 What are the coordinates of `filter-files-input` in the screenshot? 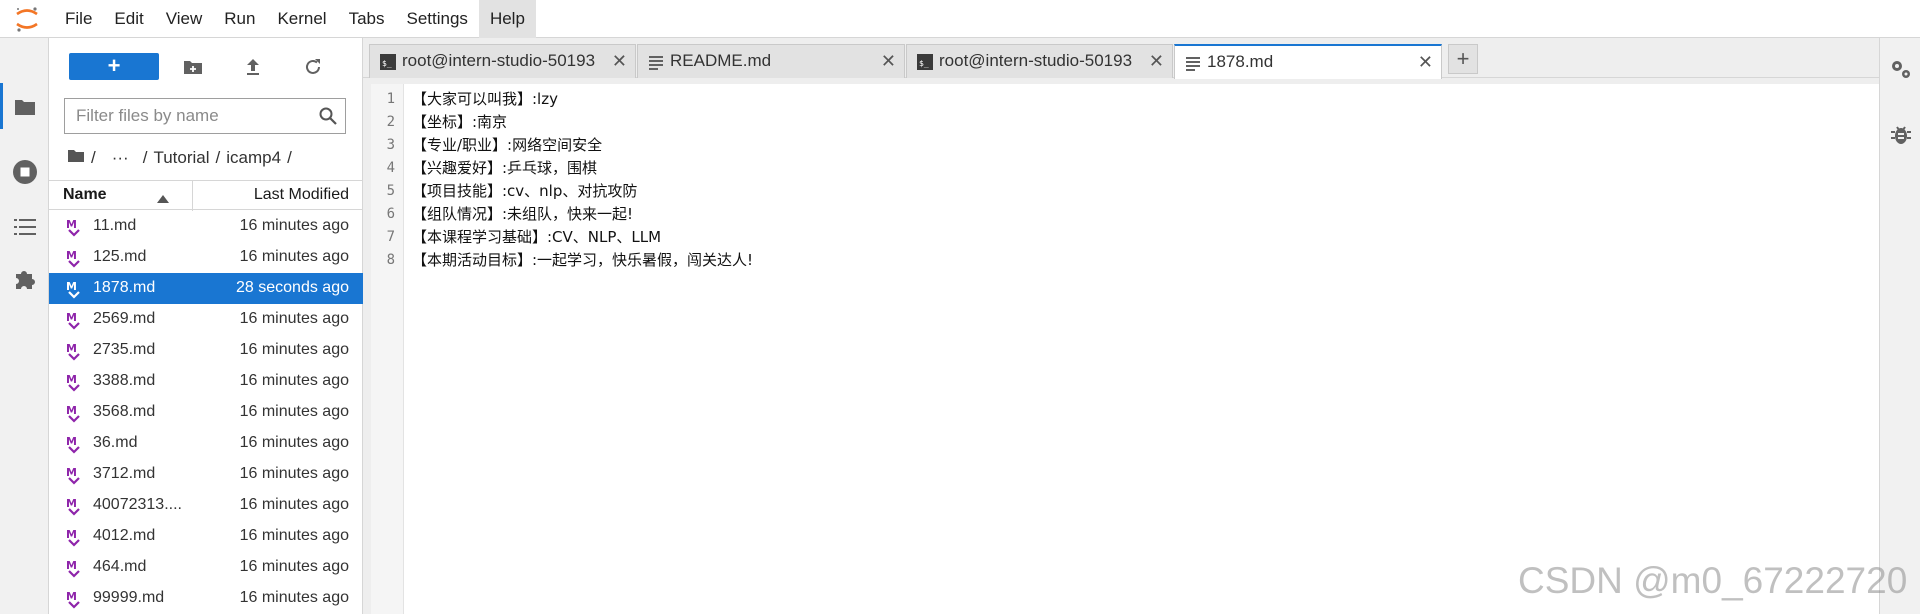 It's located at (180, 116).